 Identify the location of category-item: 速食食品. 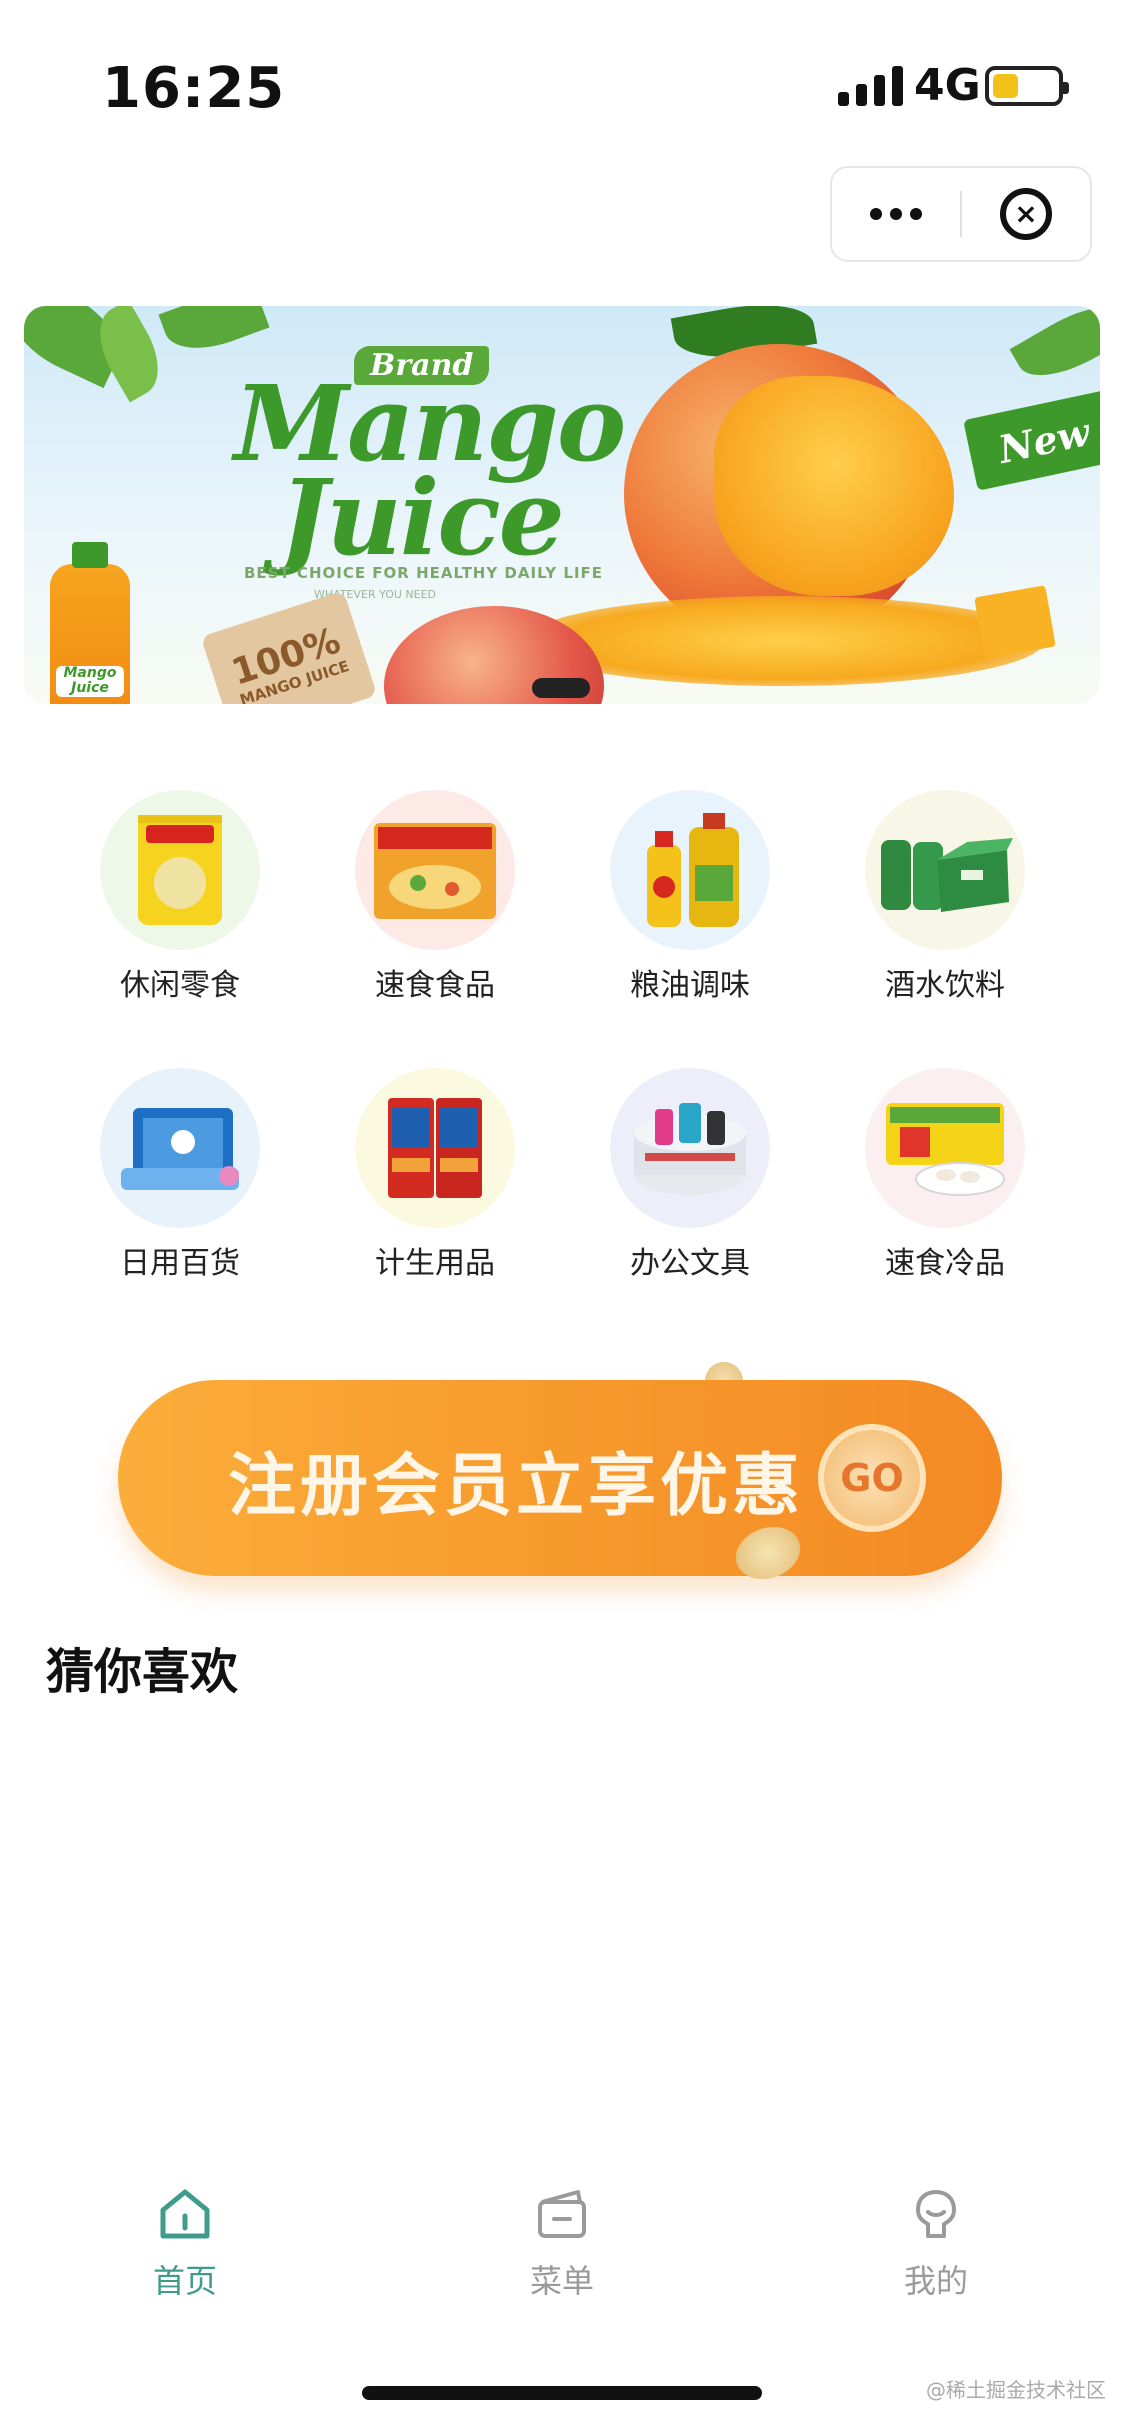
(435, 900).